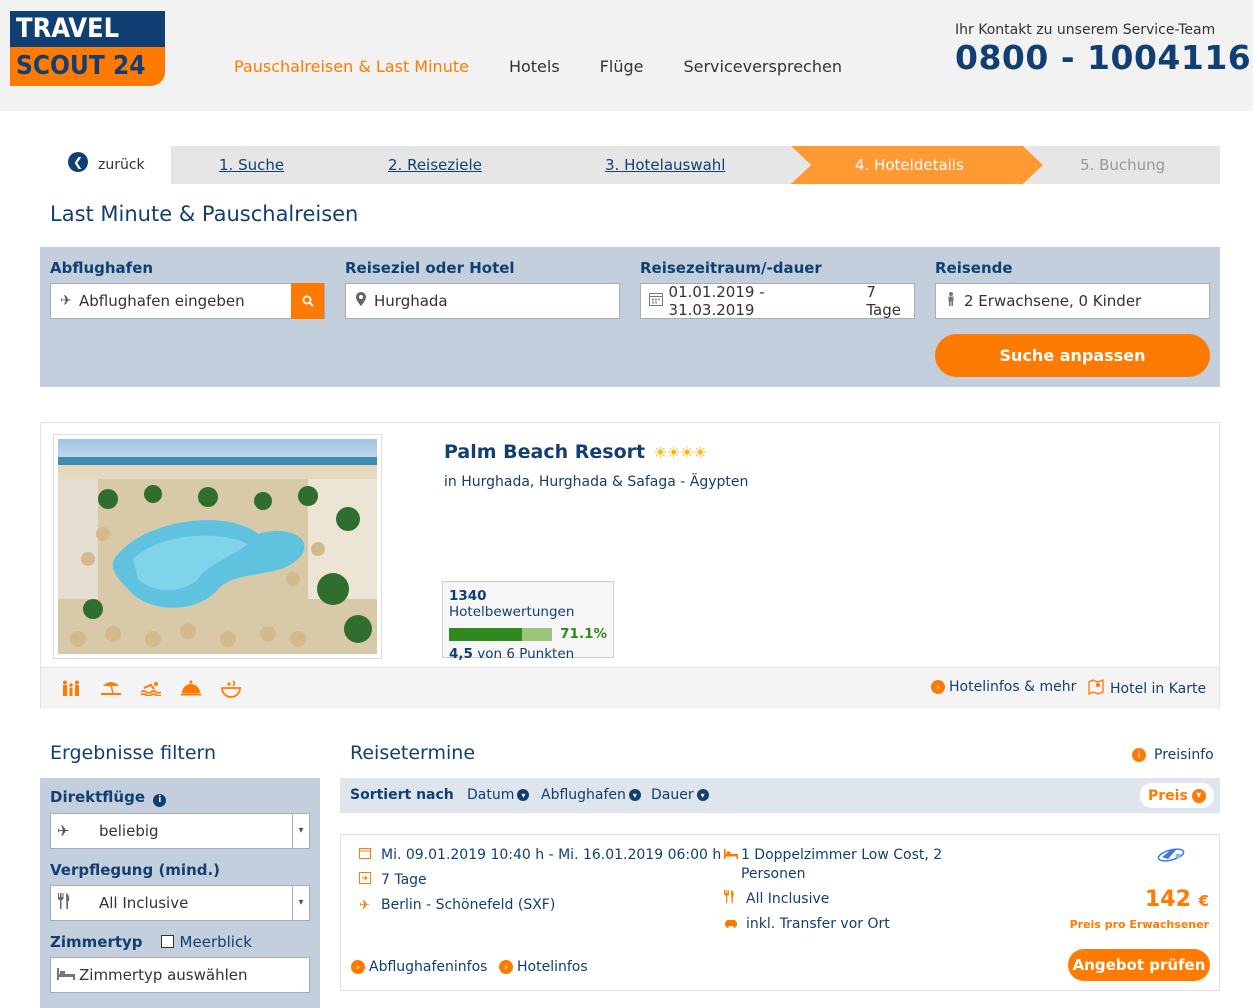 This screenshot has height=1008, width=1253. What do you see at coordinates (71, 690) in the screenshot?
I see `family-icon` at bounding box center [71, 690].